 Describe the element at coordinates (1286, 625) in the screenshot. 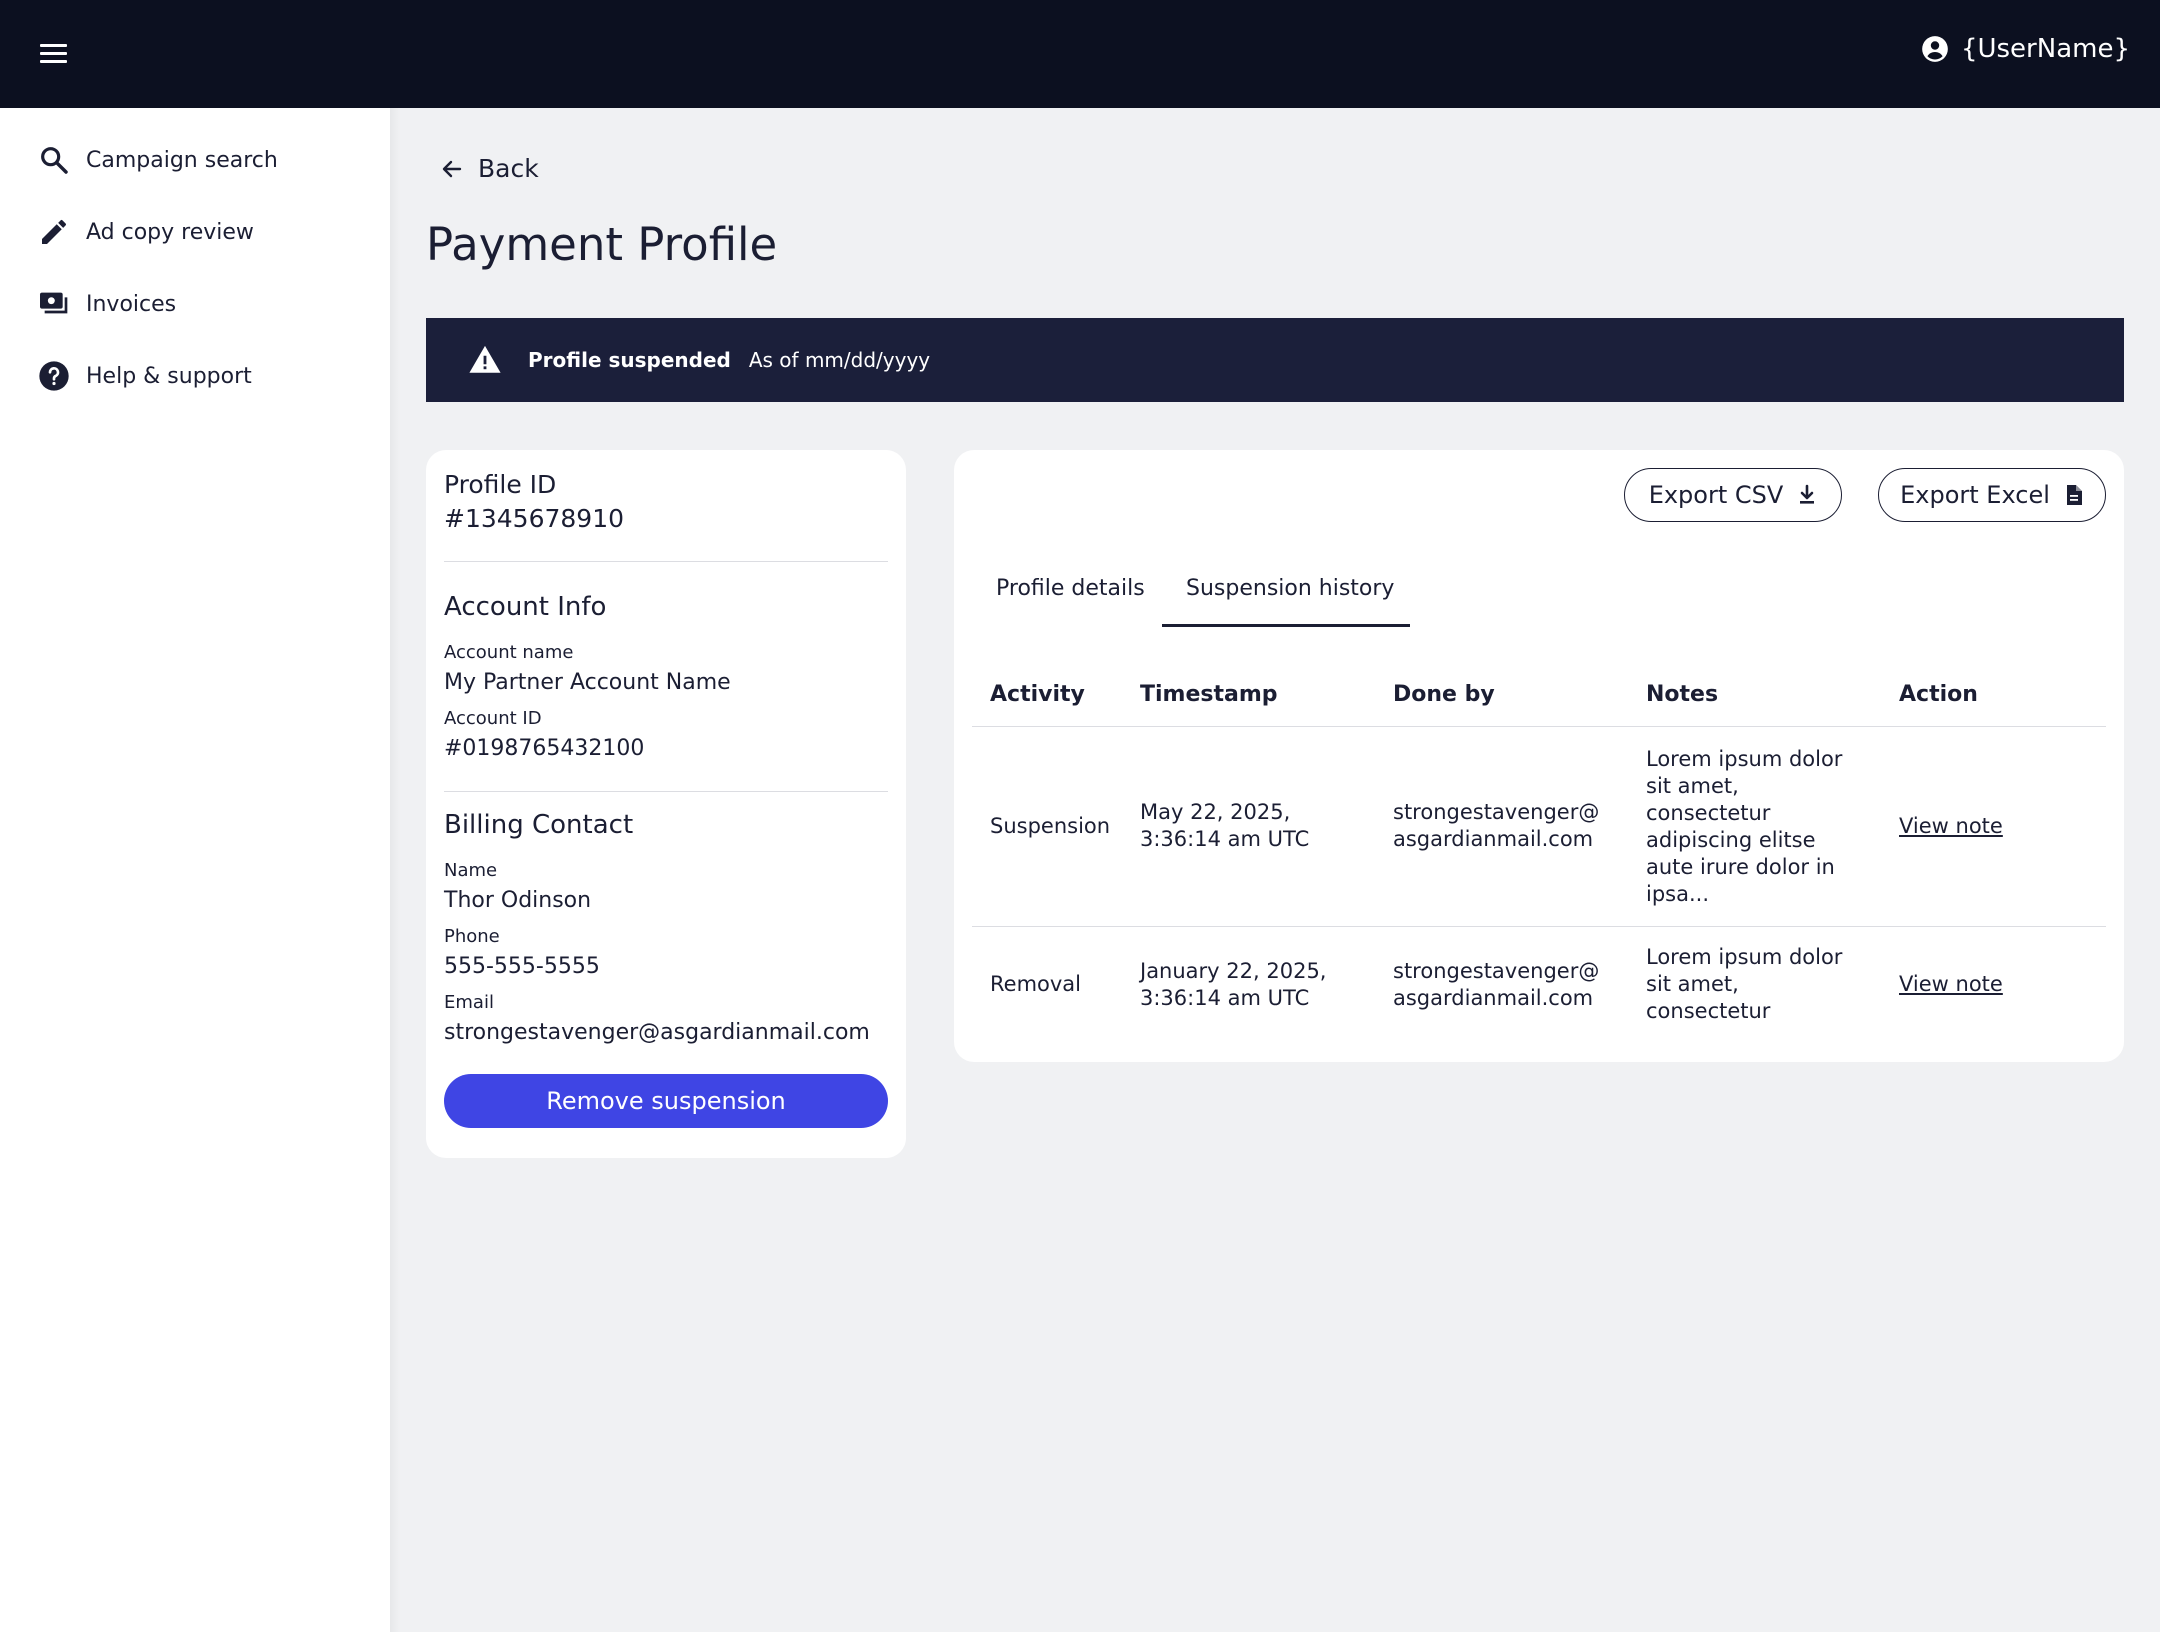

I see `active-tab-indicator` at that location.